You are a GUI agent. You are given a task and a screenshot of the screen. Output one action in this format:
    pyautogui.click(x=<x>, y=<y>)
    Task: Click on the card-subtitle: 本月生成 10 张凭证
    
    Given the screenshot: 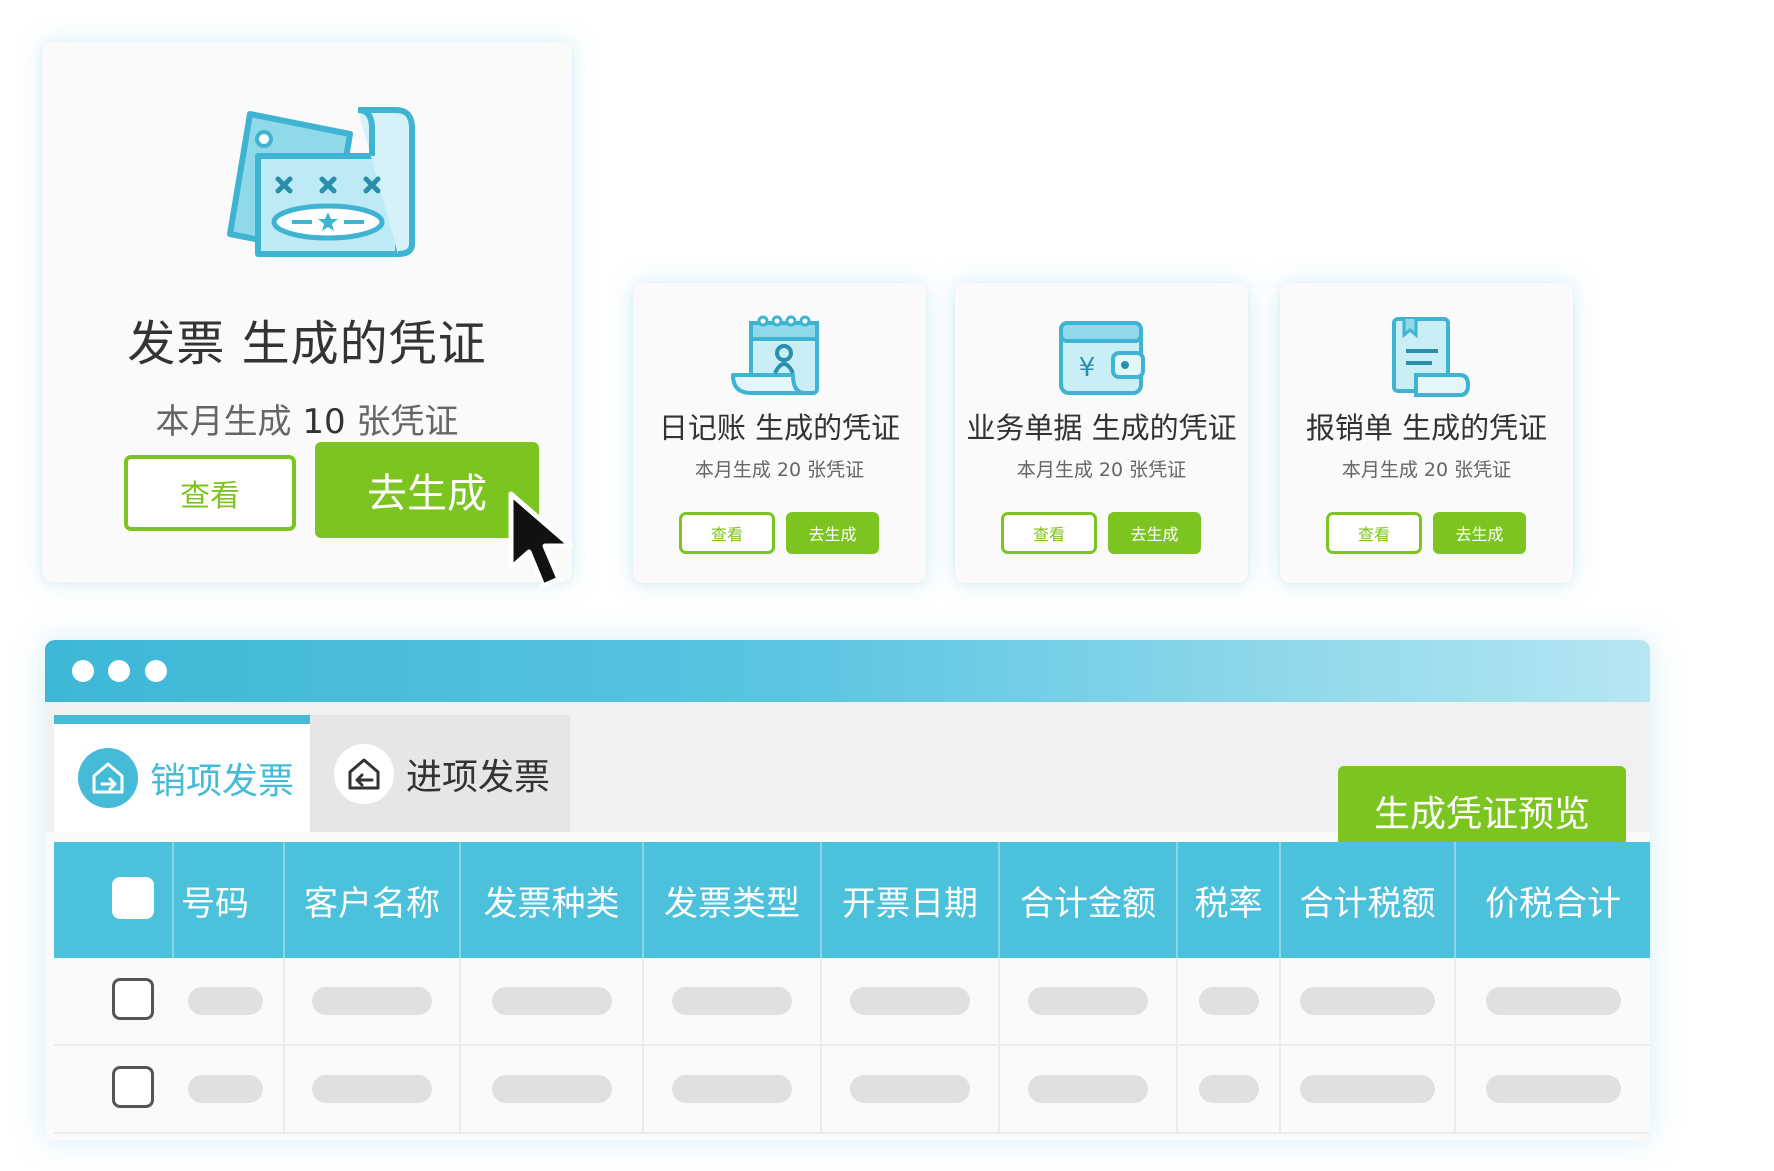 What is the action you would take?
    pyautogui.click(x=307, y=418)
    